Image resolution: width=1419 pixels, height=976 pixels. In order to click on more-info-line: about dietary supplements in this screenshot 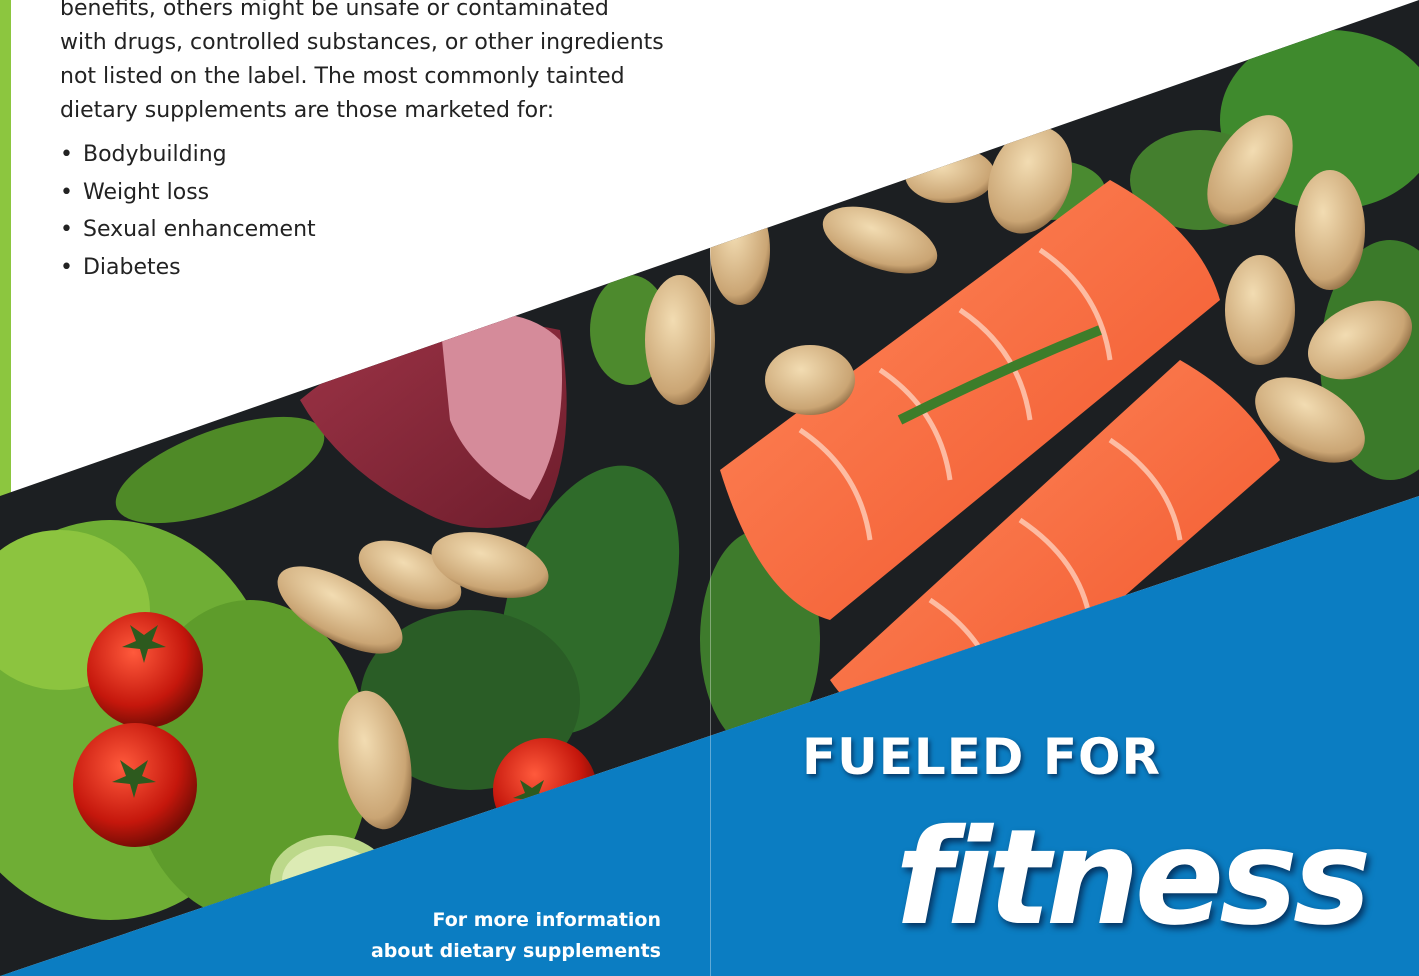, I will do `click(515, 951)`.